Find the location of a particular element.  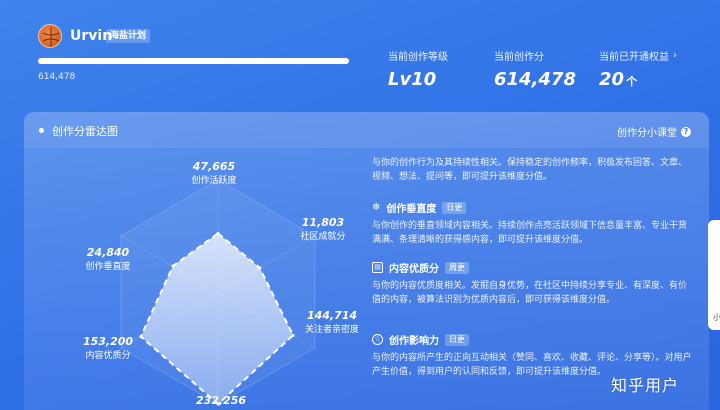

radar-value-influence: 232,256 is located at coordinates (221, 400).